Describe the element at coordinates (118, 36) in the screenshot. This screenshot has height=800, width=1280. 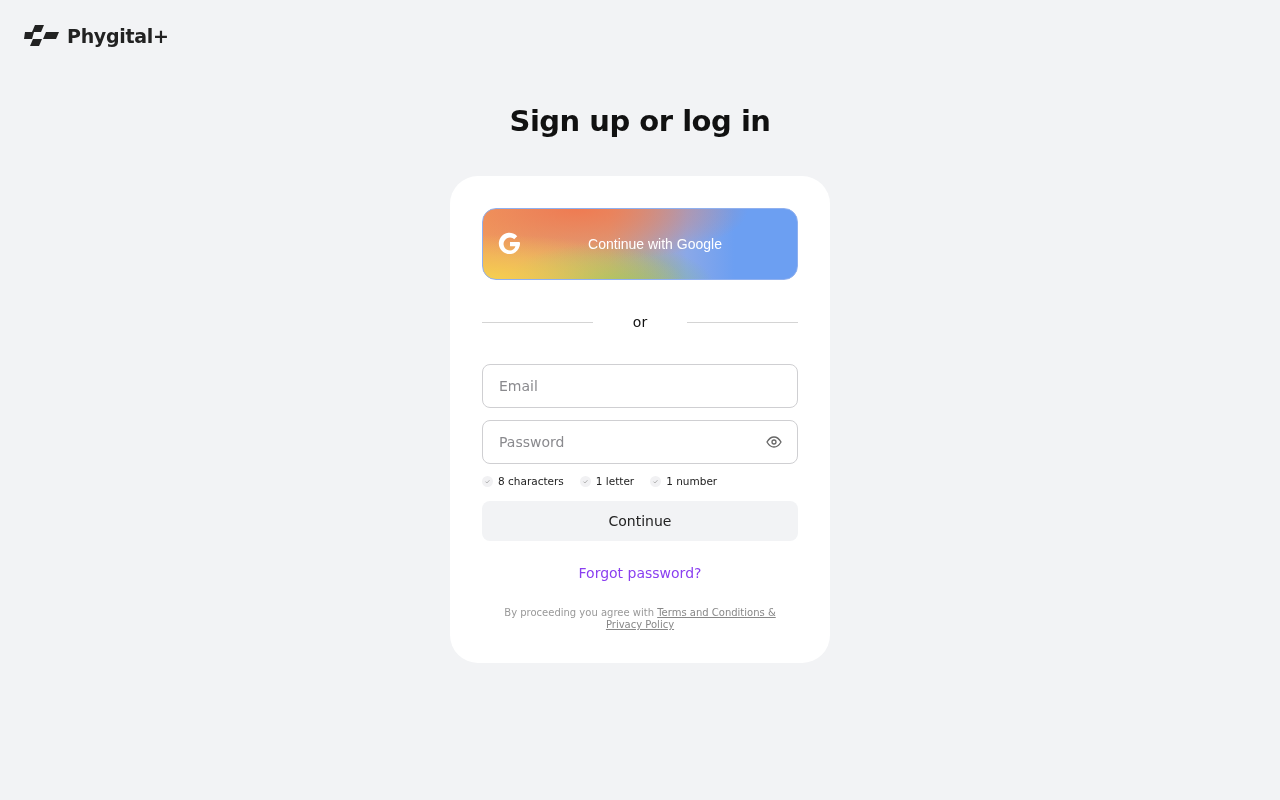
I see `brand-name: Phygital+` at that location.